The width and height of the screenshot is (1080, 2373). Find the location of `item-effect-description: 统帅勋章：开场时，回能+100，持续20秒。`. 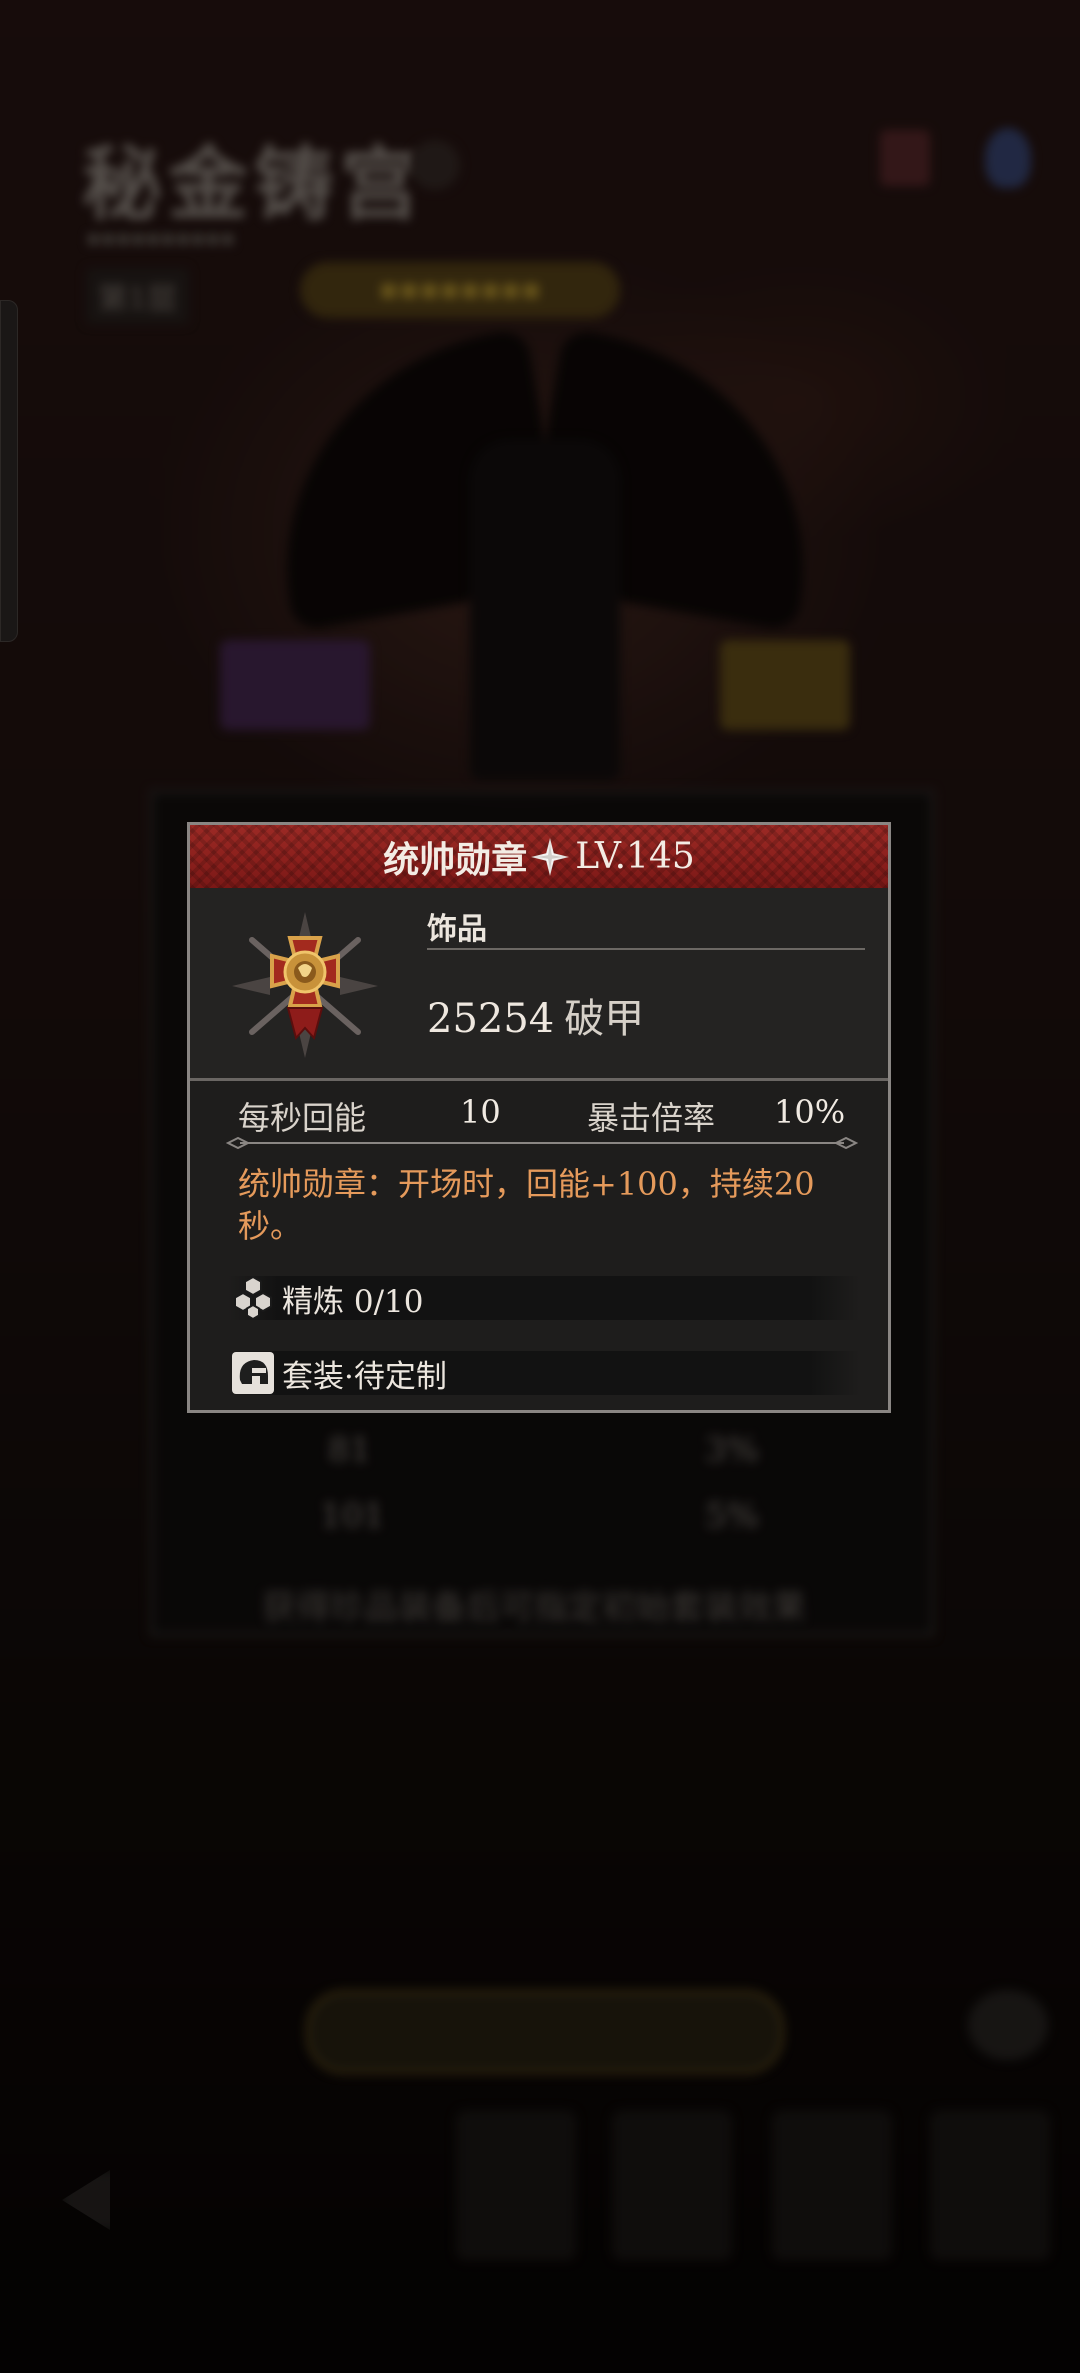

item-effect-description: 统帅勋章：开场时，回能+100，持续20秒。 is located at coordinates (526, 1205).